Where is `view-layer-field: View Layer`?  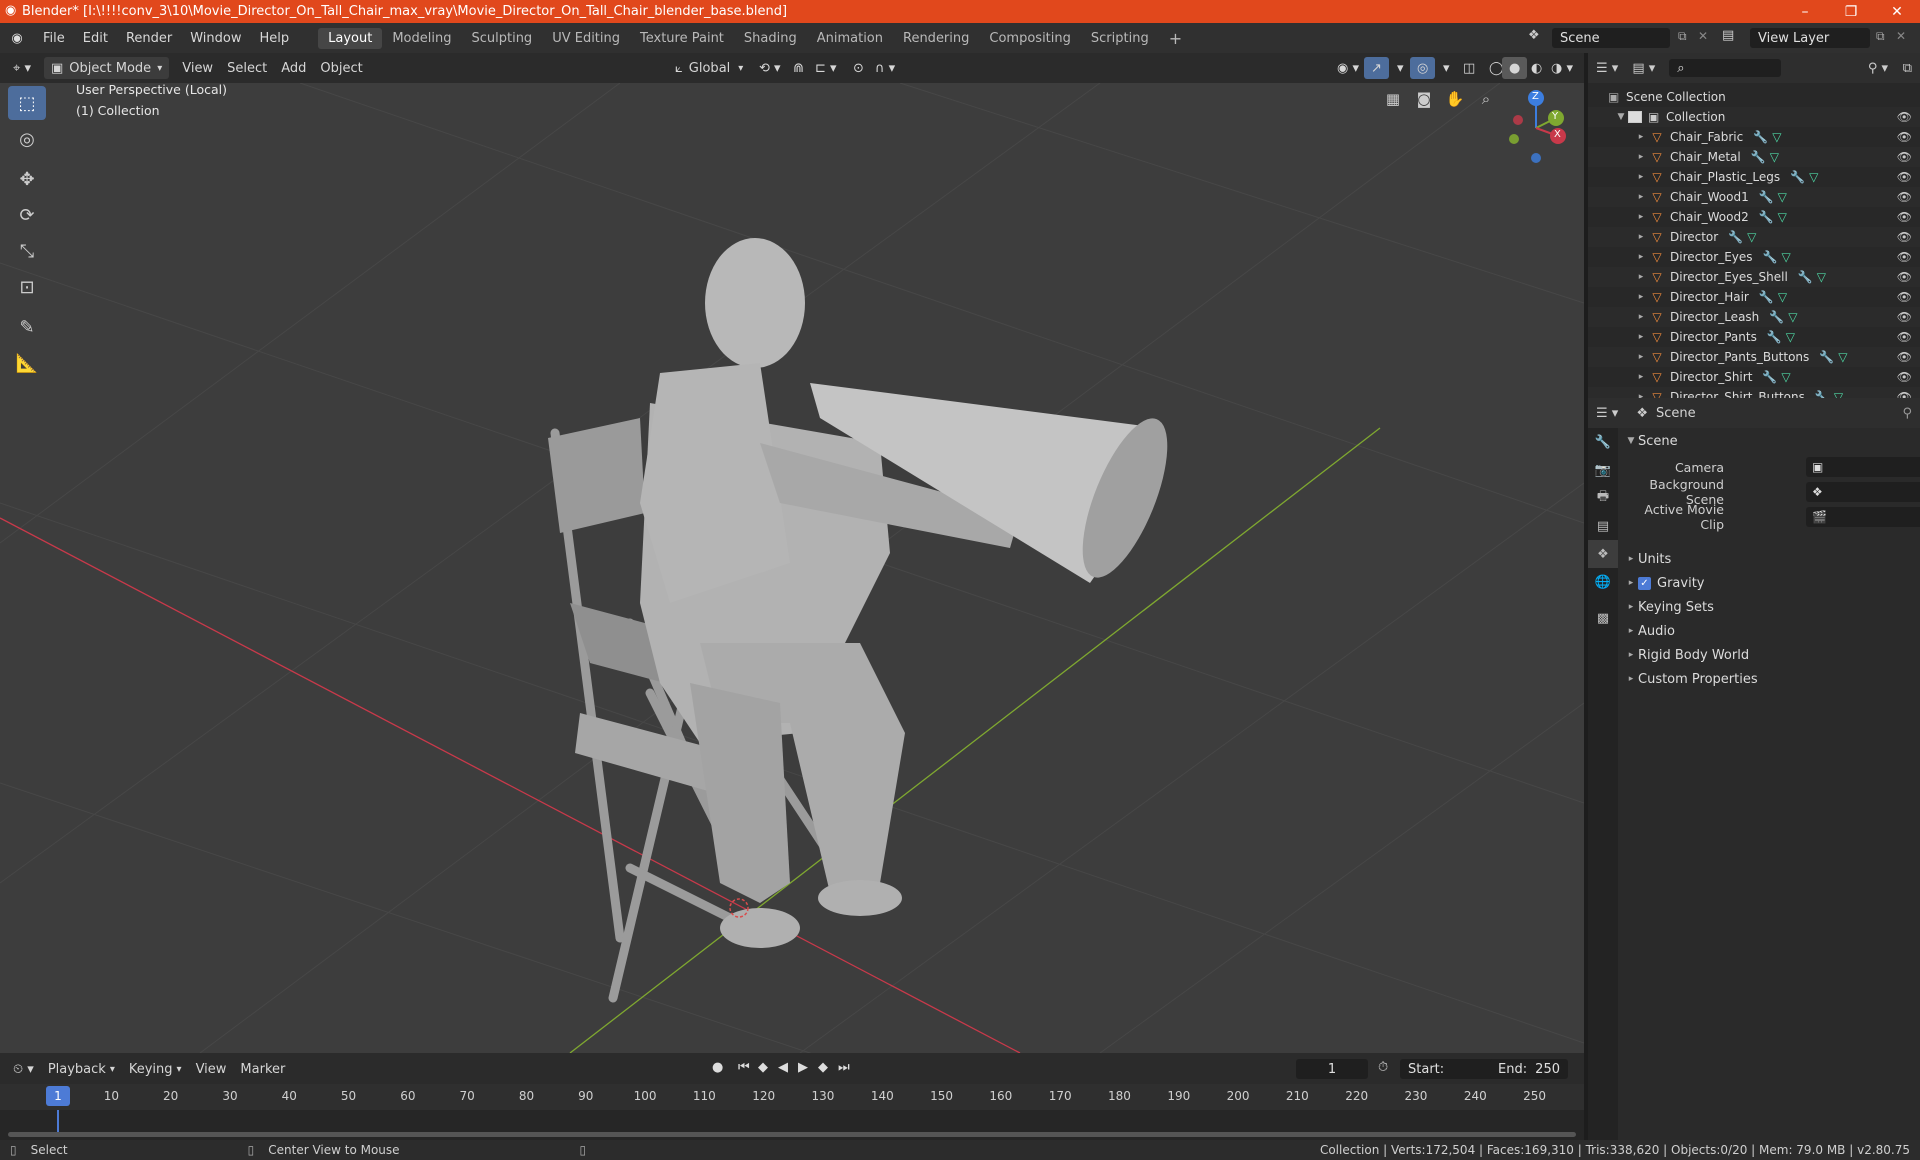
view-layer-field: View Layer is located at coordinates (1810, 38).